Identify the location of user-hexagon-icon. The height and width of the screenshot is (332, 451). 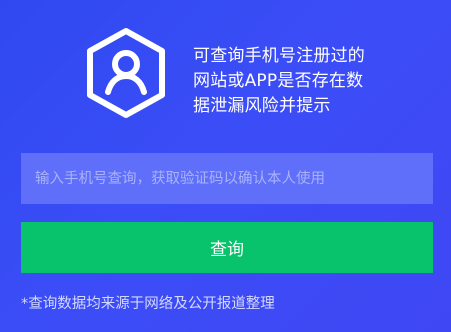
(126, 73).